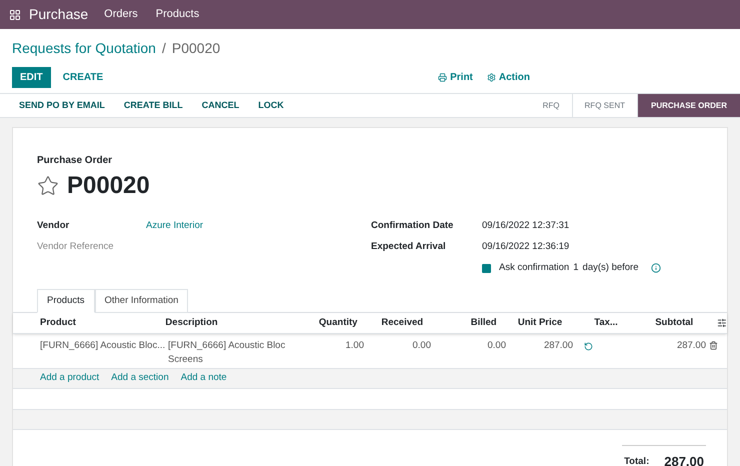  Describe the element at coordinates (328, 323) in the screenshot. I see `column-header: Quantity` at that location.